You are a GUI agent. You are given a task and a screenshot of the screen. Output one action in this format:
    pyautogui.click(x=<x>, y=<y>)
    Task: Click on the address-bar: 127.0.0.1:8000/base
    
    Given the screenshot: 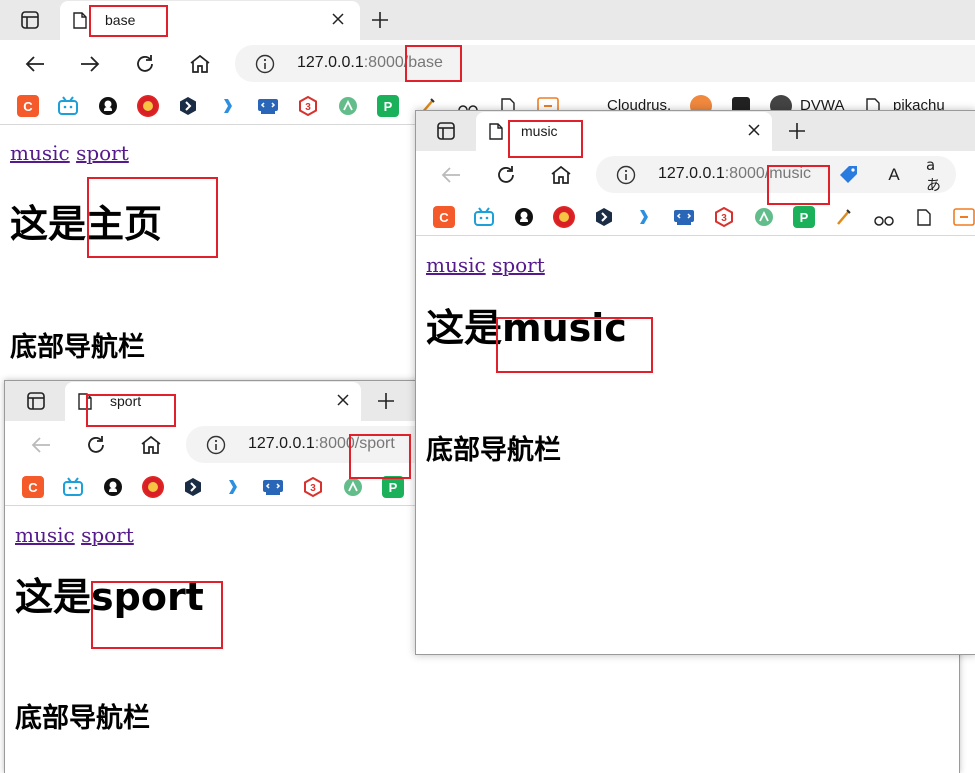 What is the action you would take?
    pyautogui.click(x=605, y=63)
    